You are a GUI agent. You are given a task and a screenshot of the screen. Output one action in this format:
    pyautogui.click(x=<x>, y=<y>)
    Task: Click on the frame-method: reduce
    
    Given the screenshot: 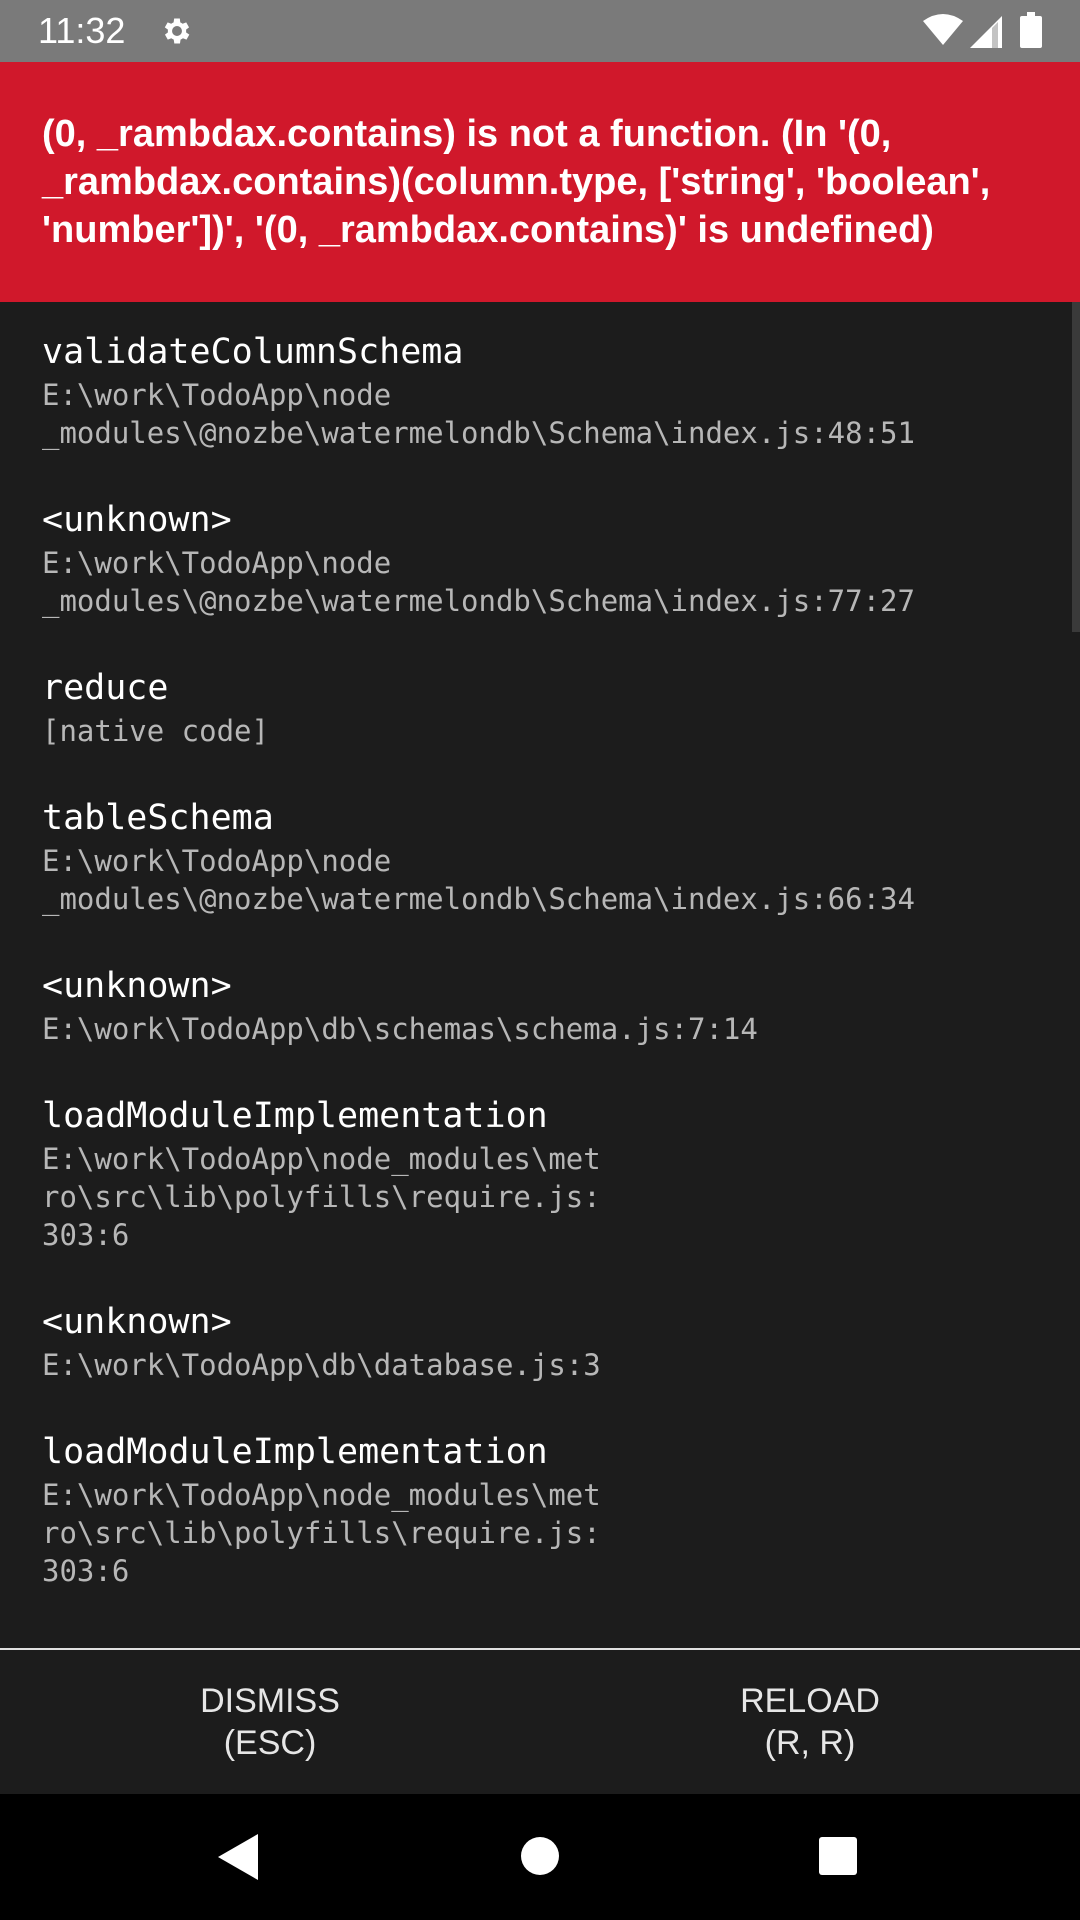 What is the action you would take?
    pyautogui.click(x=105, y=688)
    